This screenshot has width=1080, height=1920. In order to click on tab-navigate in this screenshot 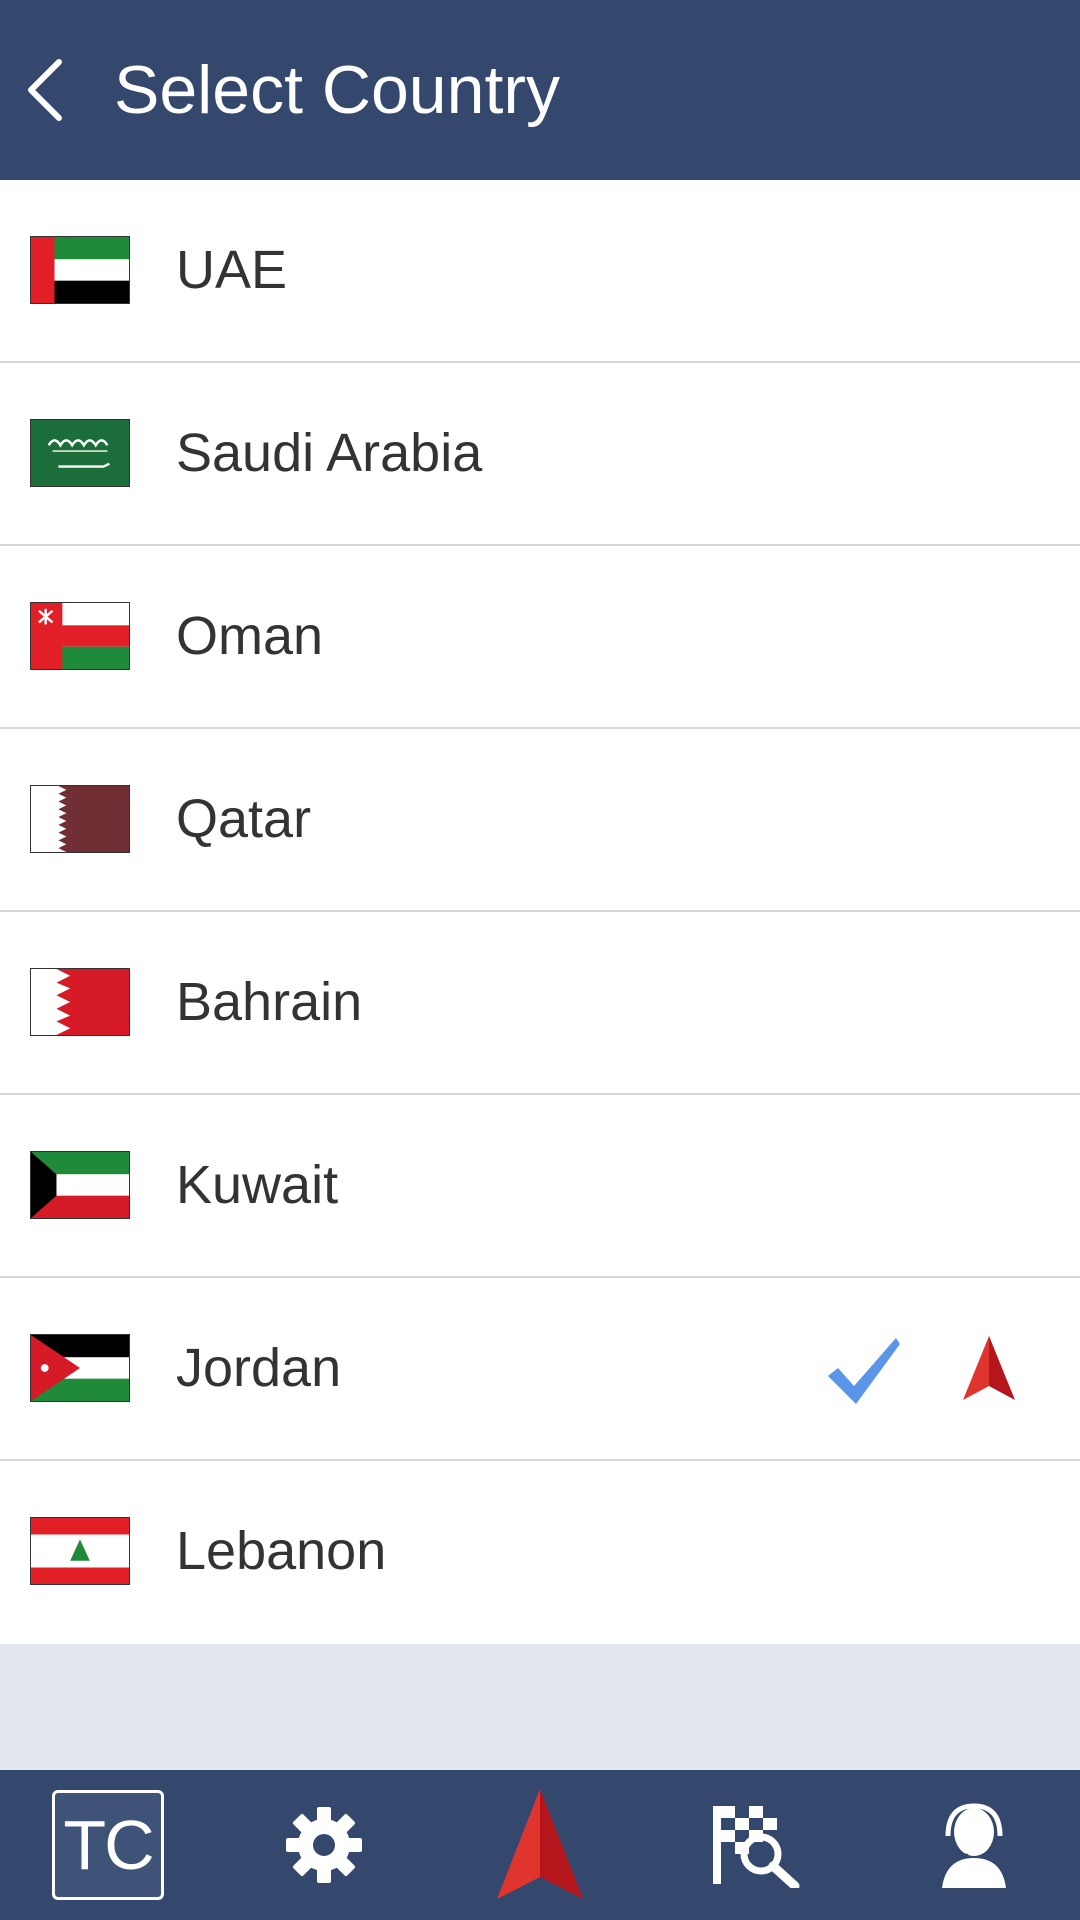, I will do `click(540, 1845)`.